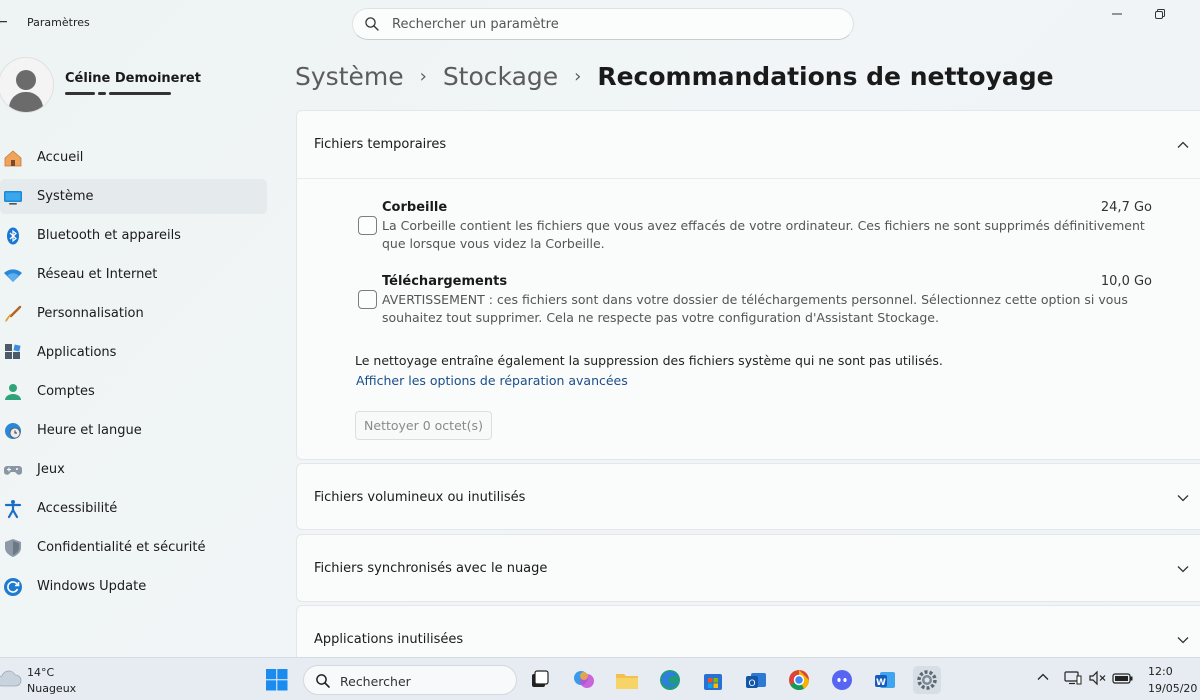  Describe the element at coordinates (603, 24) in the screenshot. I see `settings-search-input: Rechercher un paramètre` at that location.